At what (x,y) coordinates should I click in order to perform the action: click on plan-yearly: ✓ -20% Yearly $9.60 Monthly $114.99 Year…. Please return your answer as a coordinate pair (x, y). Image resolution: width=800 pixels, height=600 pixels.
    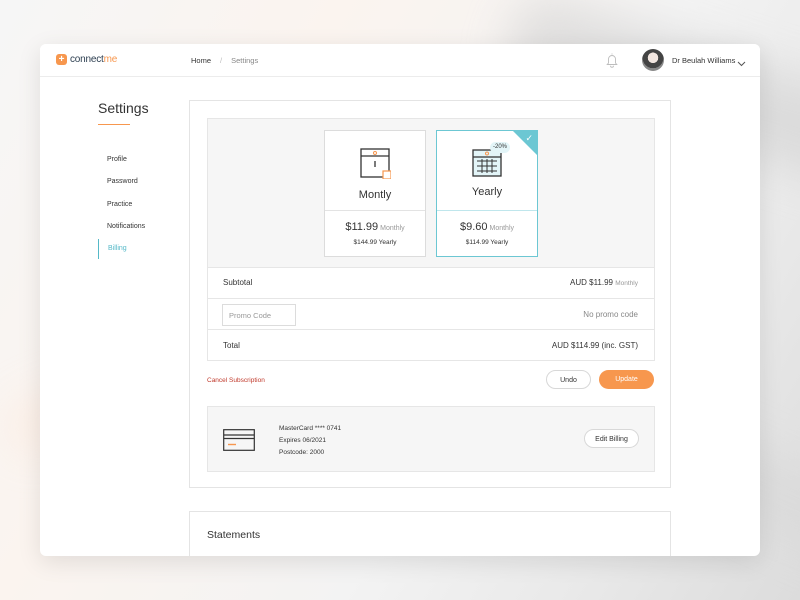
    Looking at the image, I should click on (487, 193).